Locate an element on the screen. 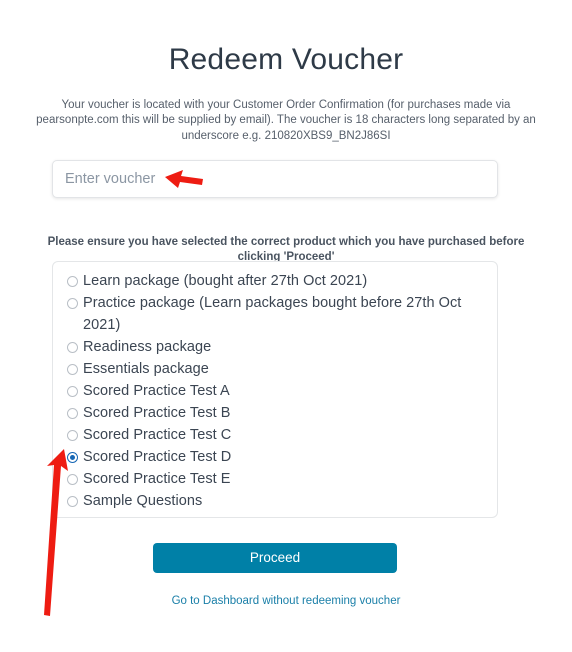 The width and height of the screenshot is (572, 652). voucher-input is located at coordinates (275, 179).